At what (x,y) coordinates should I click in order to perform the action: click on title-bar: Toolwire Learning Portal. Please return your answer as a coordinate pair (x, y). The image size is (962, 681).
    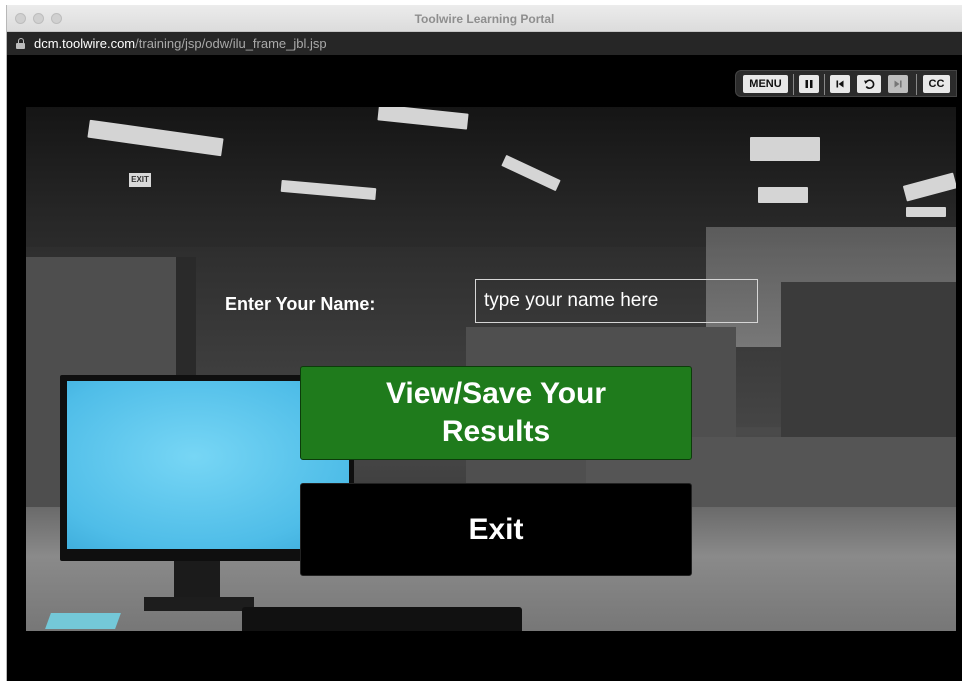
    Looking at the image, I should click on (484, 18).